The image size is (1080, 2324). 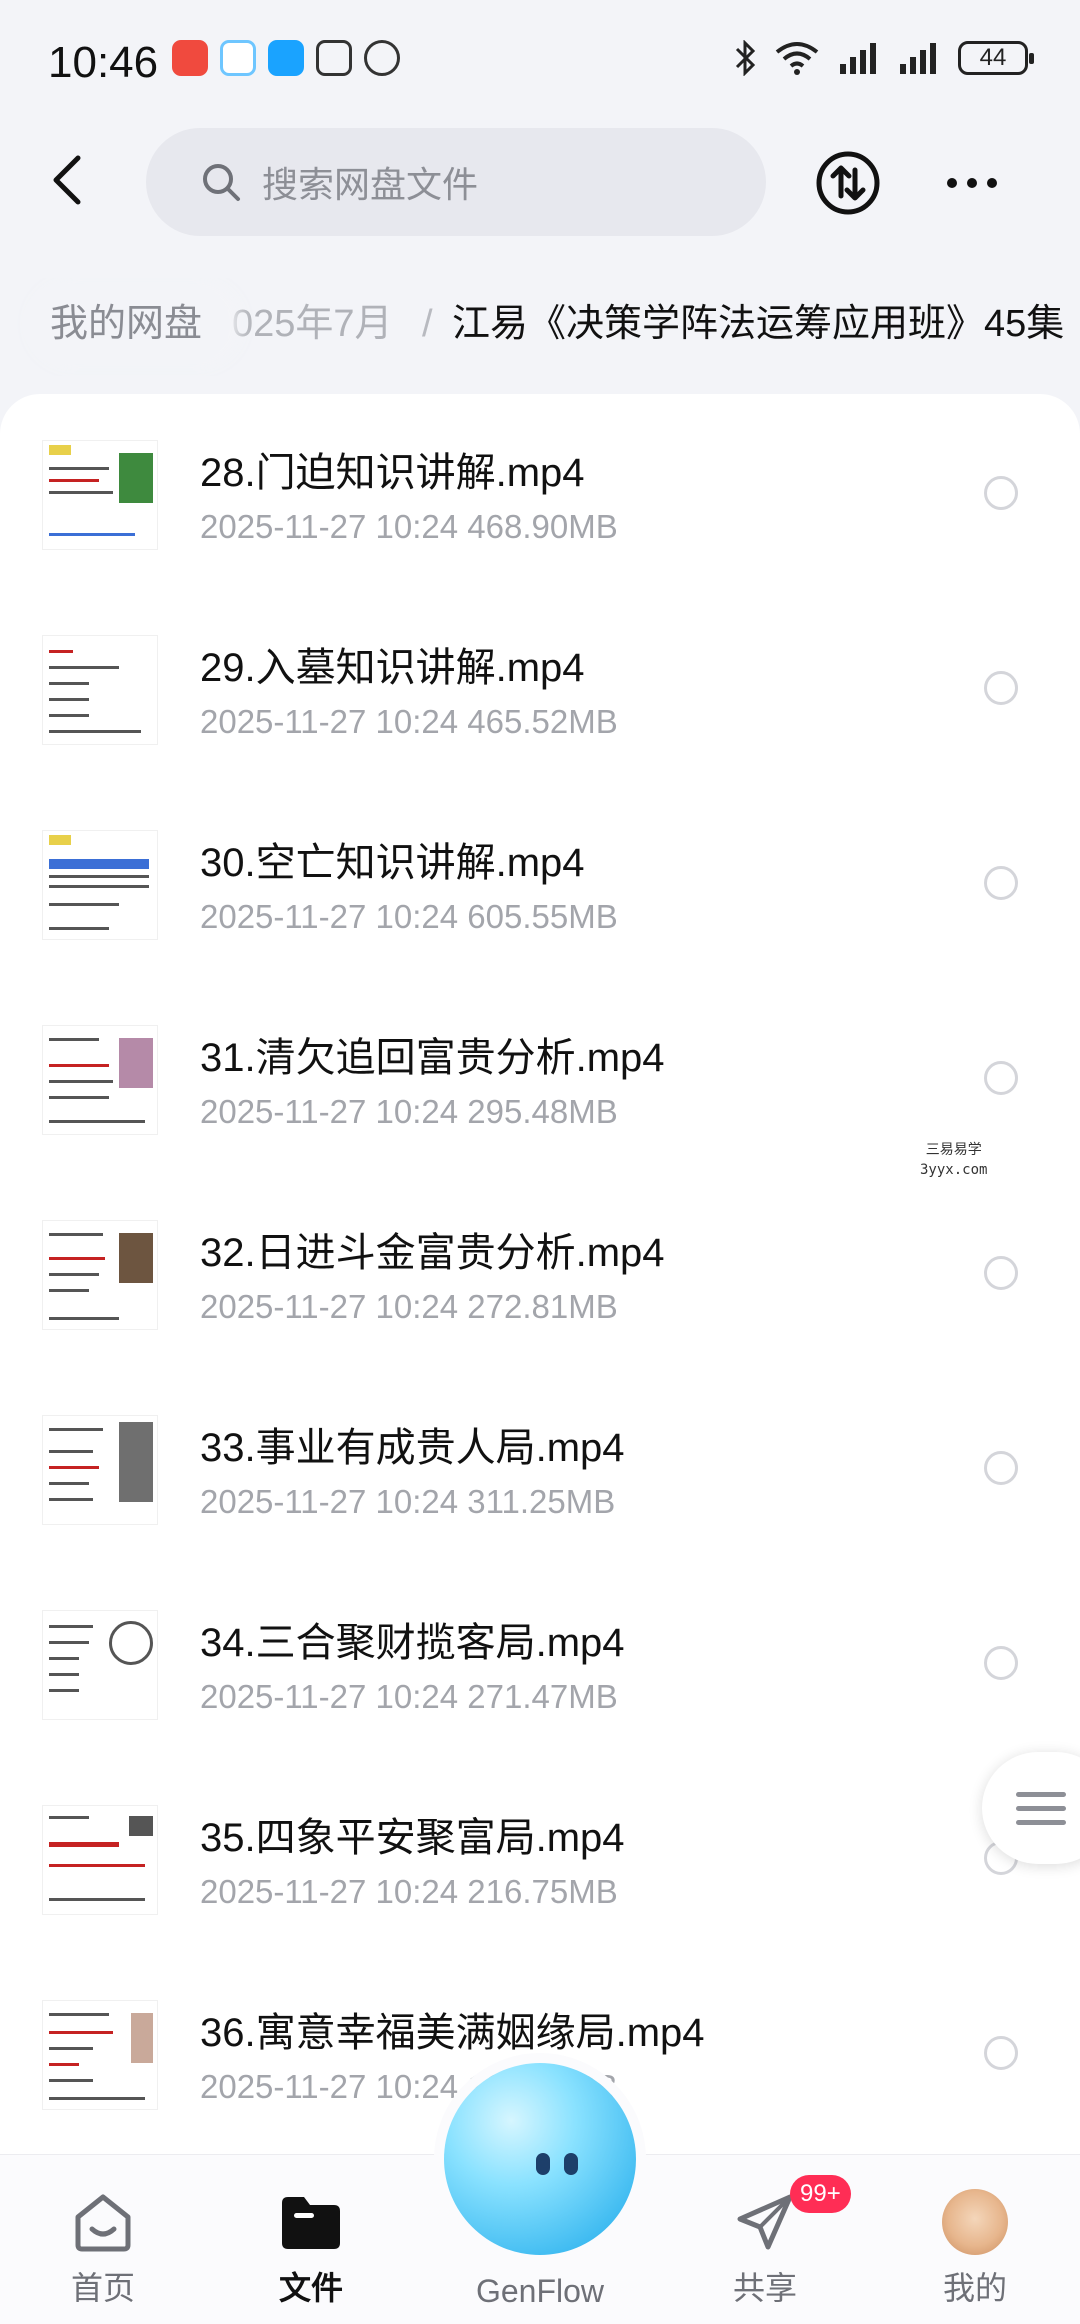 I want to click on breadcrumb-current: 江易《决策学阵法运筹应用班》45集, so click(x=758, y=324).